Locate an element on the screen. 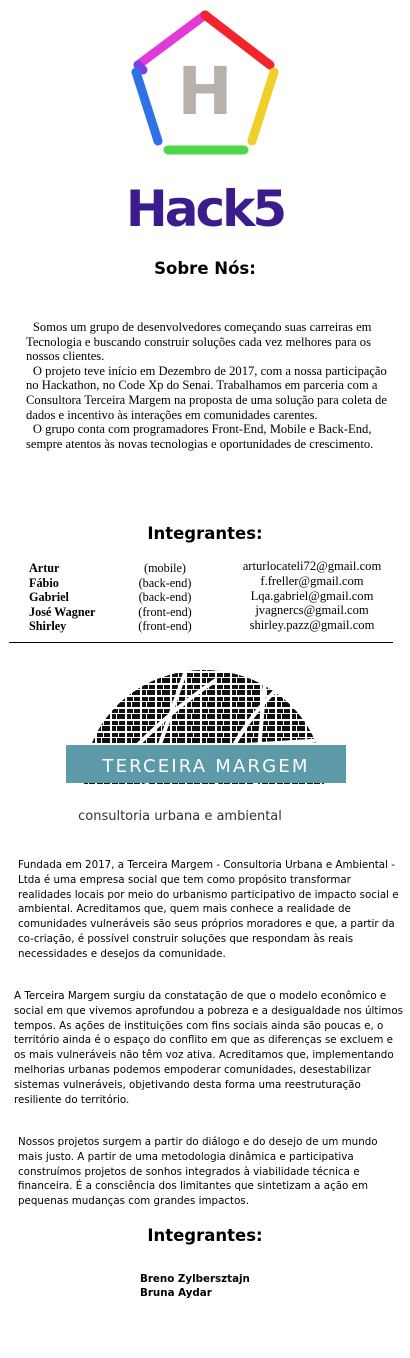 This screenshot has width=410, height=1358. team-names: Artur Fábio Gabriel José Wagner Shirley is located at coordinates (81, 597).